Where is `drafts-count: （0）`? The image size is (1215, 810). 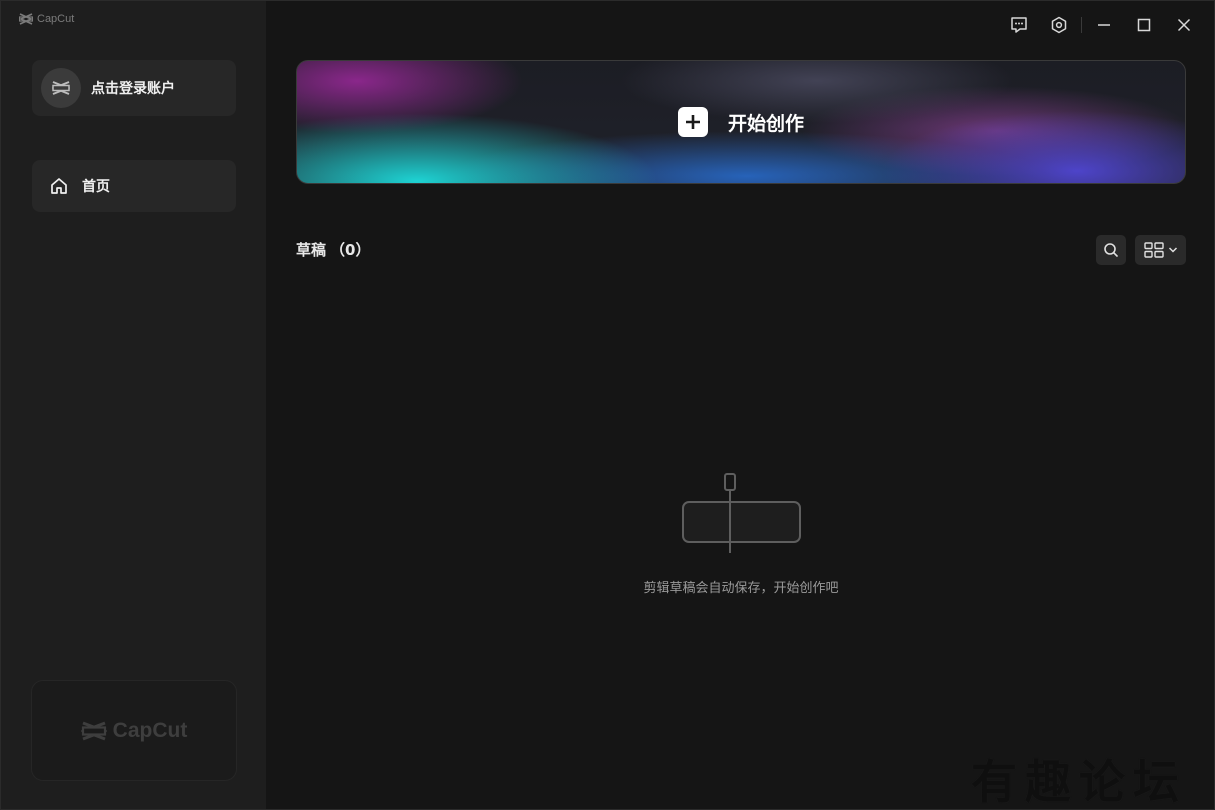 drafts-count: （0） is located at coordinates (350, 250).